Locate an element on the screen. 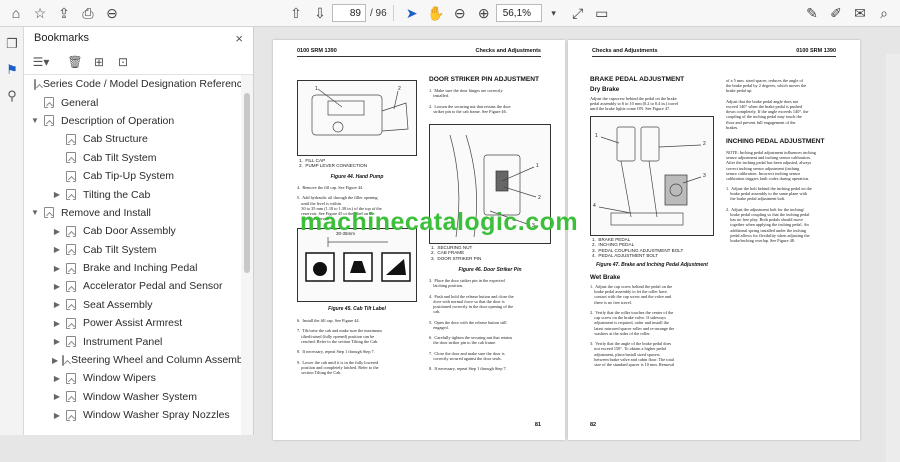 This screenshot has width=900, height=462. bookmark-item: ▶ Brake and Inching Pedal is located at coordinates (133, 268).